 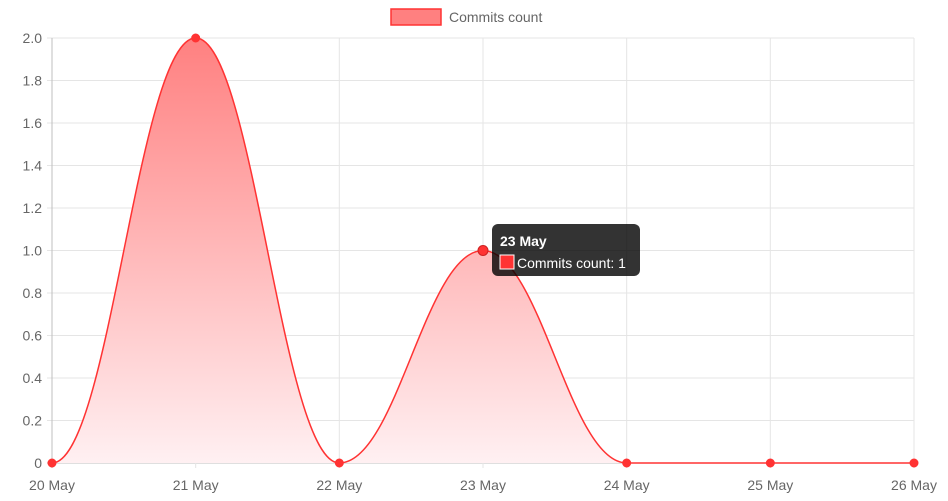 What do you see at coordinates (523, 241) in the screenshot?
I see `tooltip-title: 23 May` at bounding box center [523, 241].